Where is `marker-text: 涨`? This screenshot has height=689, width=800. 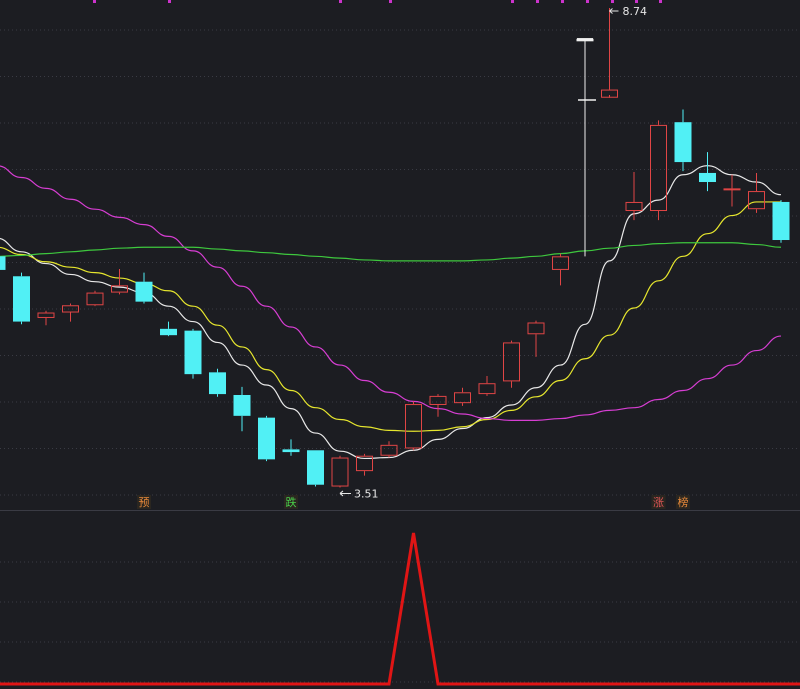
marker-text: 涨 is located at coordinates (658, 502).